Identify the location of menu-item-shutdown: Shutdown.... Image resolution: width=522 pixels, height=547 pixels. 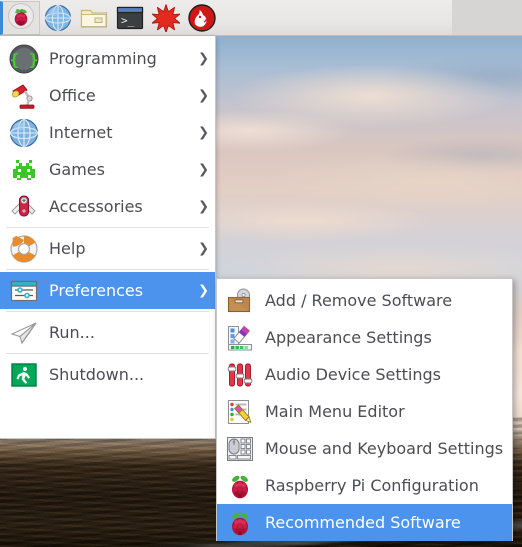
(107, 374).